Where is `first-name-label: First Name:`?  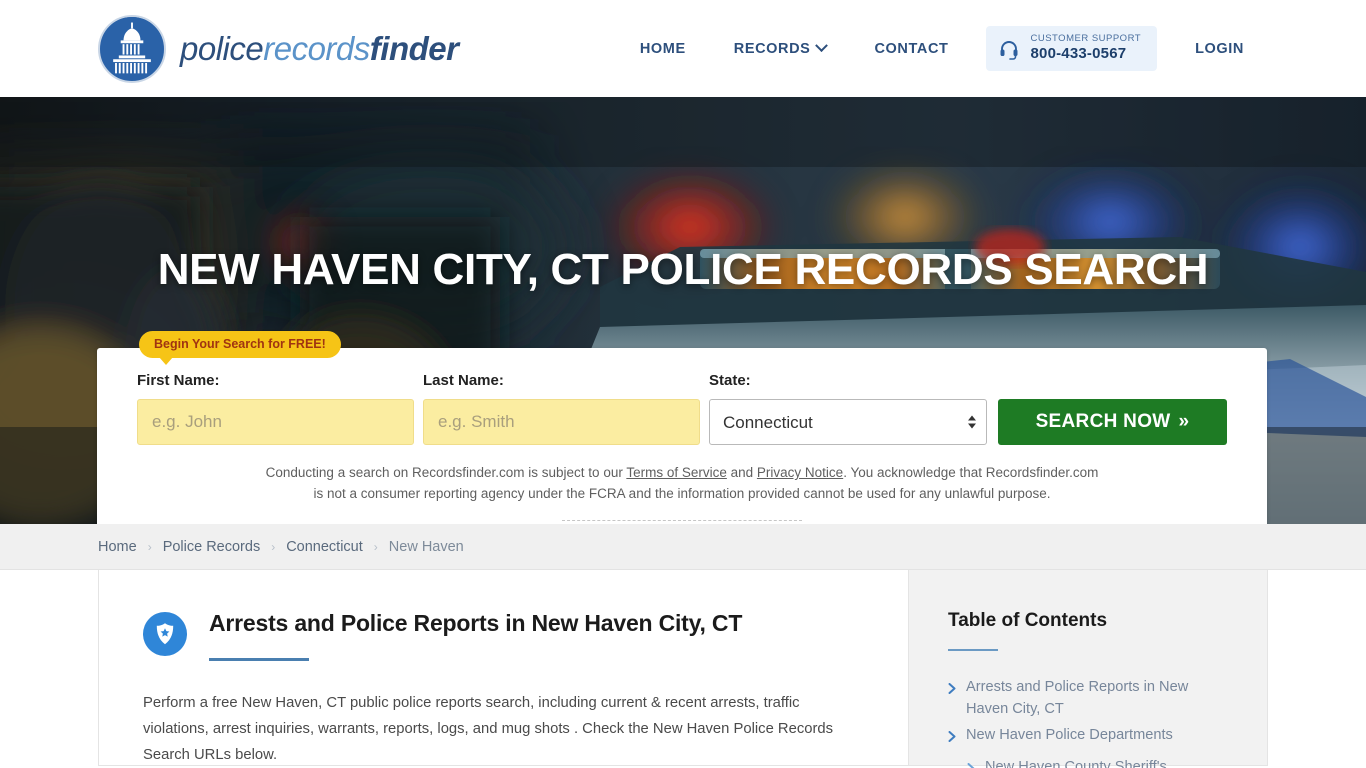
first-name-label: First Name: is located at coordinates (178, 380).